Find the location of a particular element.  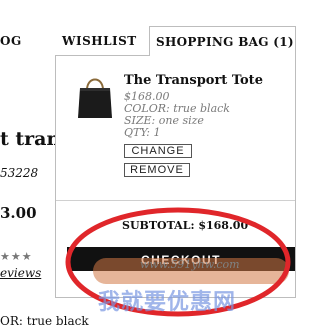

subtotal: SUBTOTAL: $168.00 is located at coordinates (185, 225).